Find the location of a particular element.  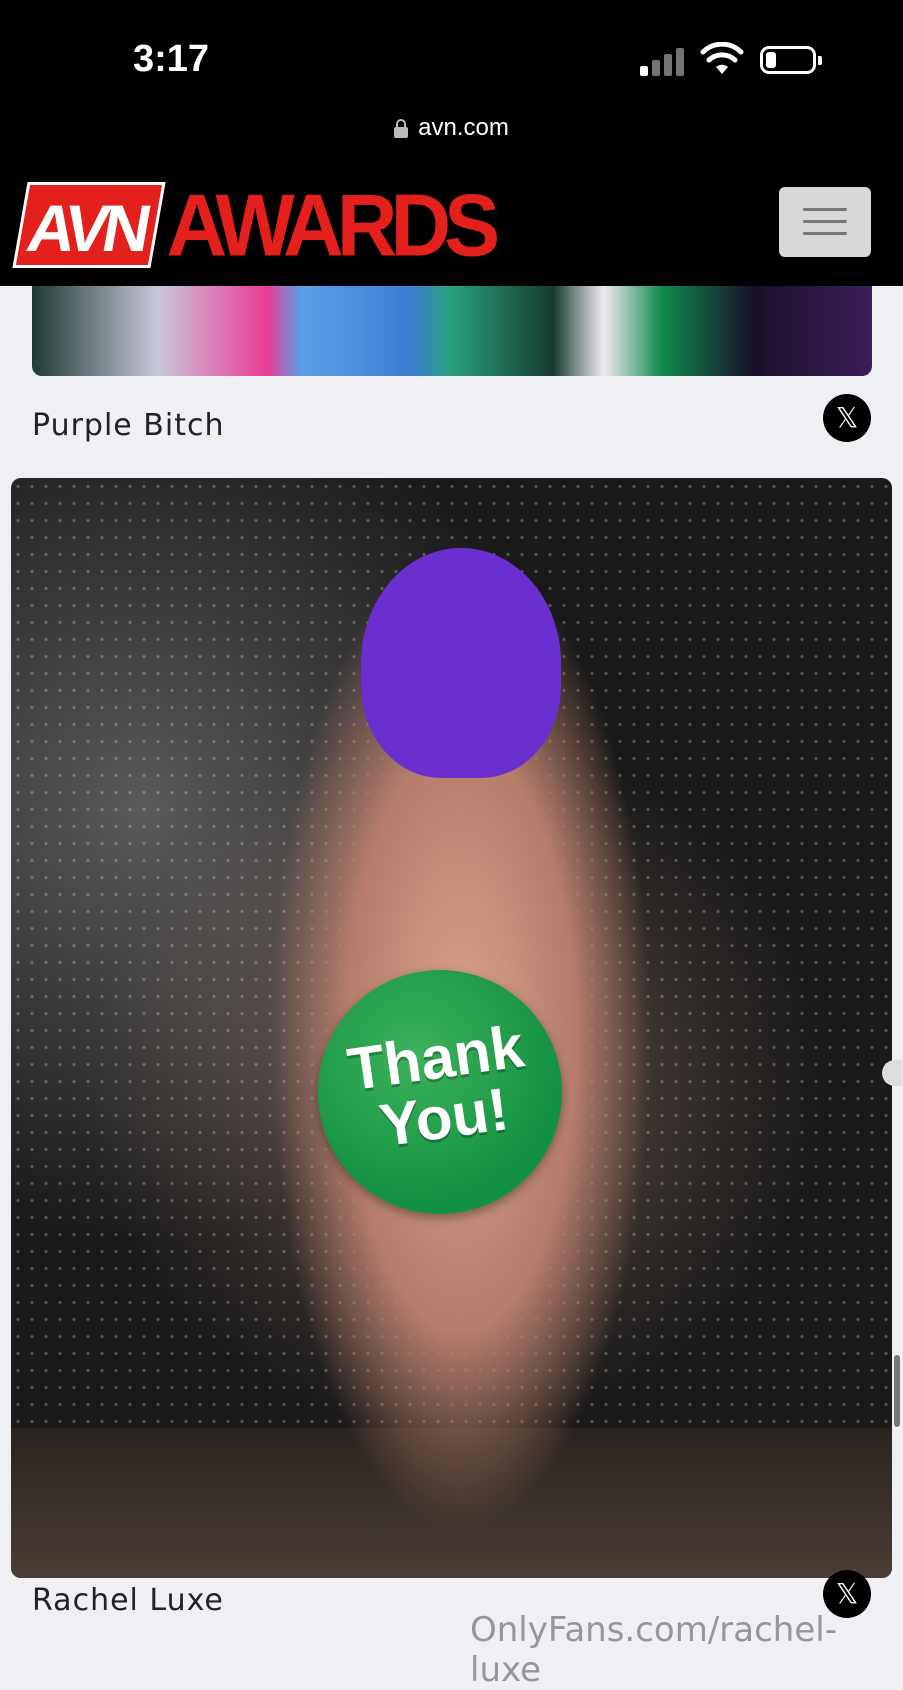

thank-you-text: Thank You! is located at coordinates (435, 1086).